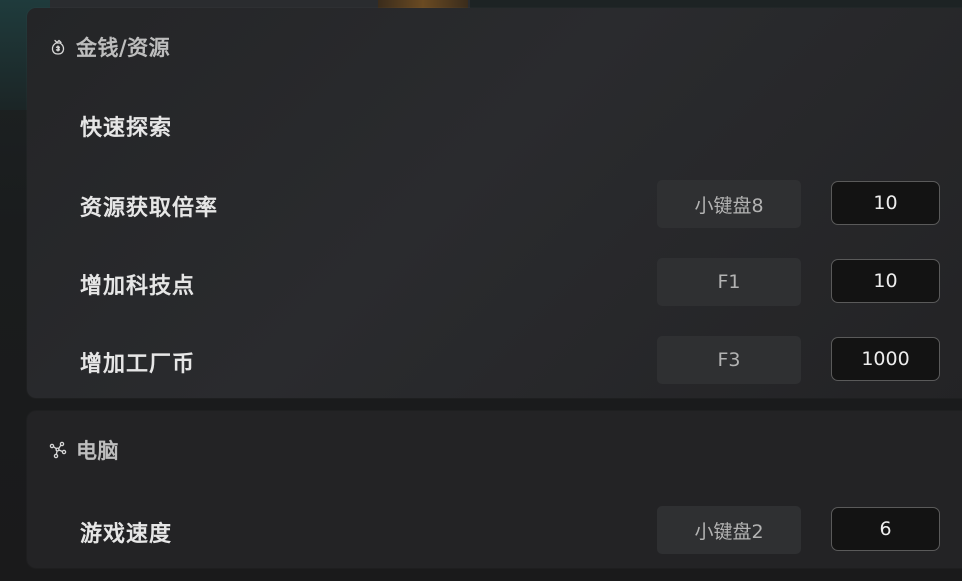 Image resolution: width=962 pixels, height=581 pixels. Describe the element at coordinates (126, 534) in the screenshot. I see `cheat-label-game-speed: 游戏速度` at that location.